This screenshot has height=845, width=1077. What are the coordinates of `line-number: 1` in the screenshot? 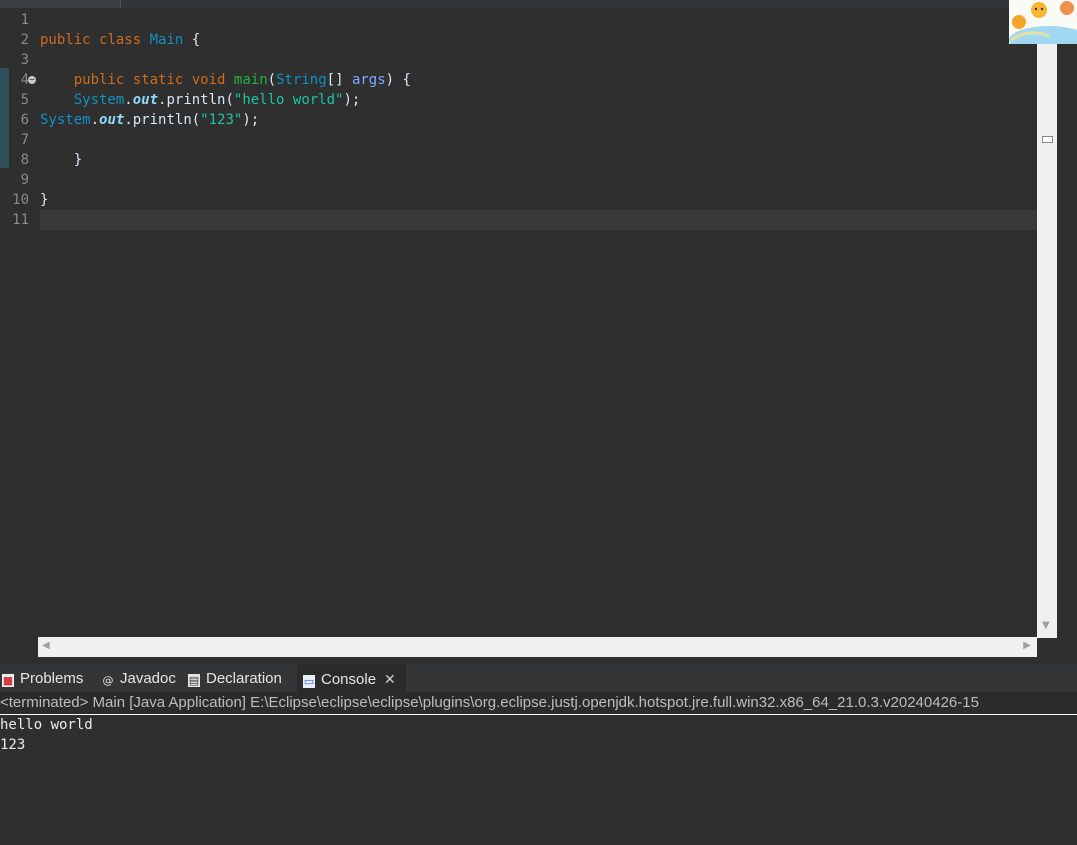 It's located at (24, 20).